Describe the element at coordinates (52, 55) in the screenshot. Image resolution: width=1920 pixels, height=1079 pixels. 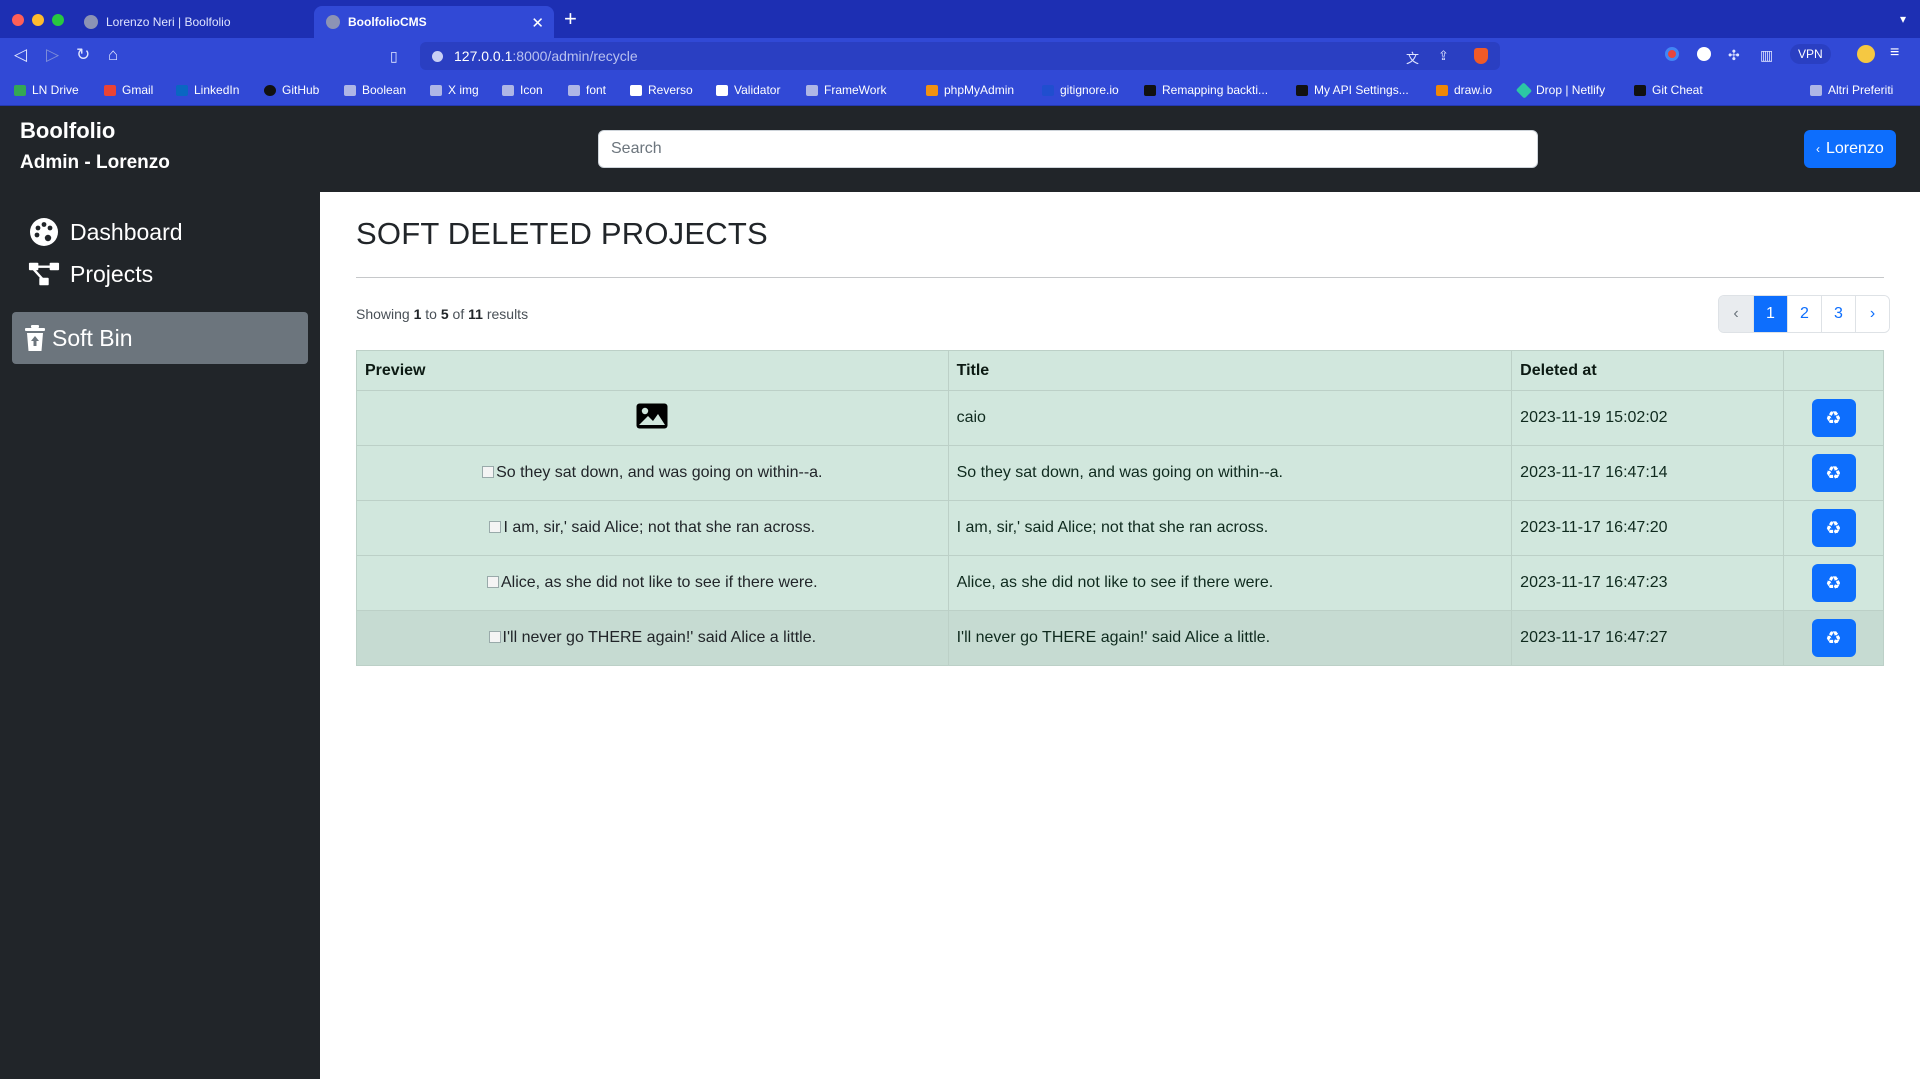
I see `forward-icon: ▷` at that location.